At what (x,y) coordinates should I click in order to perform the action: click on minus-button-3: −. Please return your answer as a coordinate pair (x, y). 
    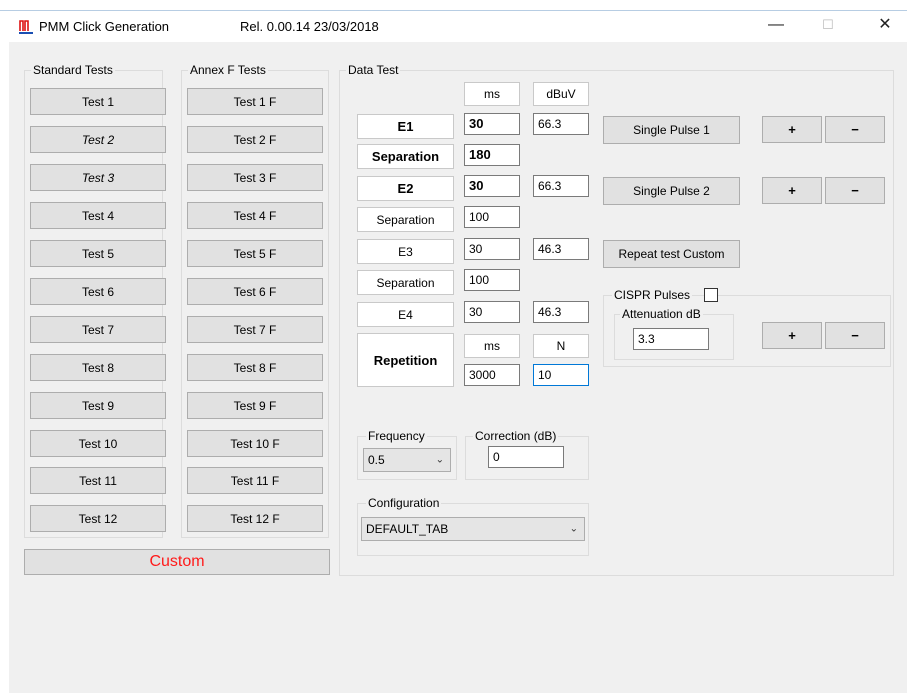
    Looking at the image, I should click on (855, 335).